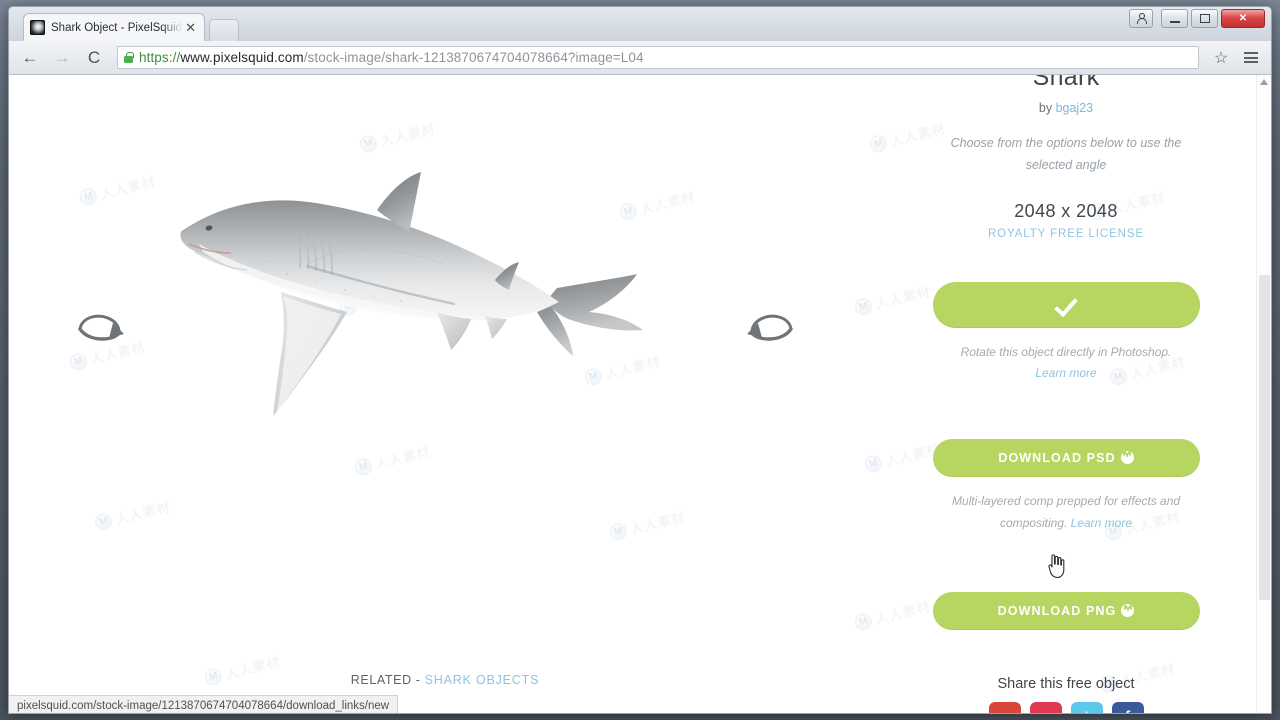 This screenshot has width=1280, height=720. I want to click on tab-title: Shark Object - PixelSquid, so click(117, 27).